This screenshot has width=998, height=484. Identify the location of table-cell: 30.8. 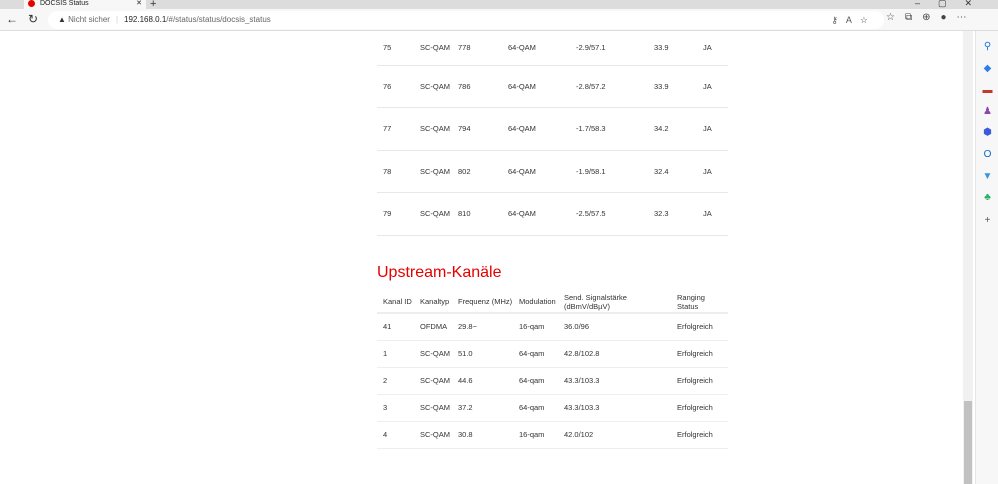
(482, 435).